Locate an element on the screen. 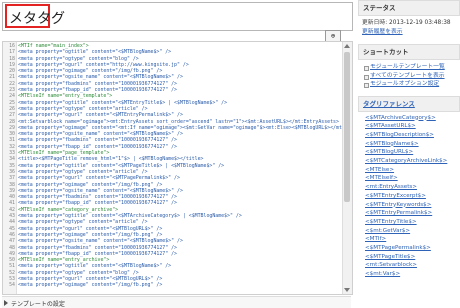  editor-toolbar: ⊕ is located at coordinates (176, 36).